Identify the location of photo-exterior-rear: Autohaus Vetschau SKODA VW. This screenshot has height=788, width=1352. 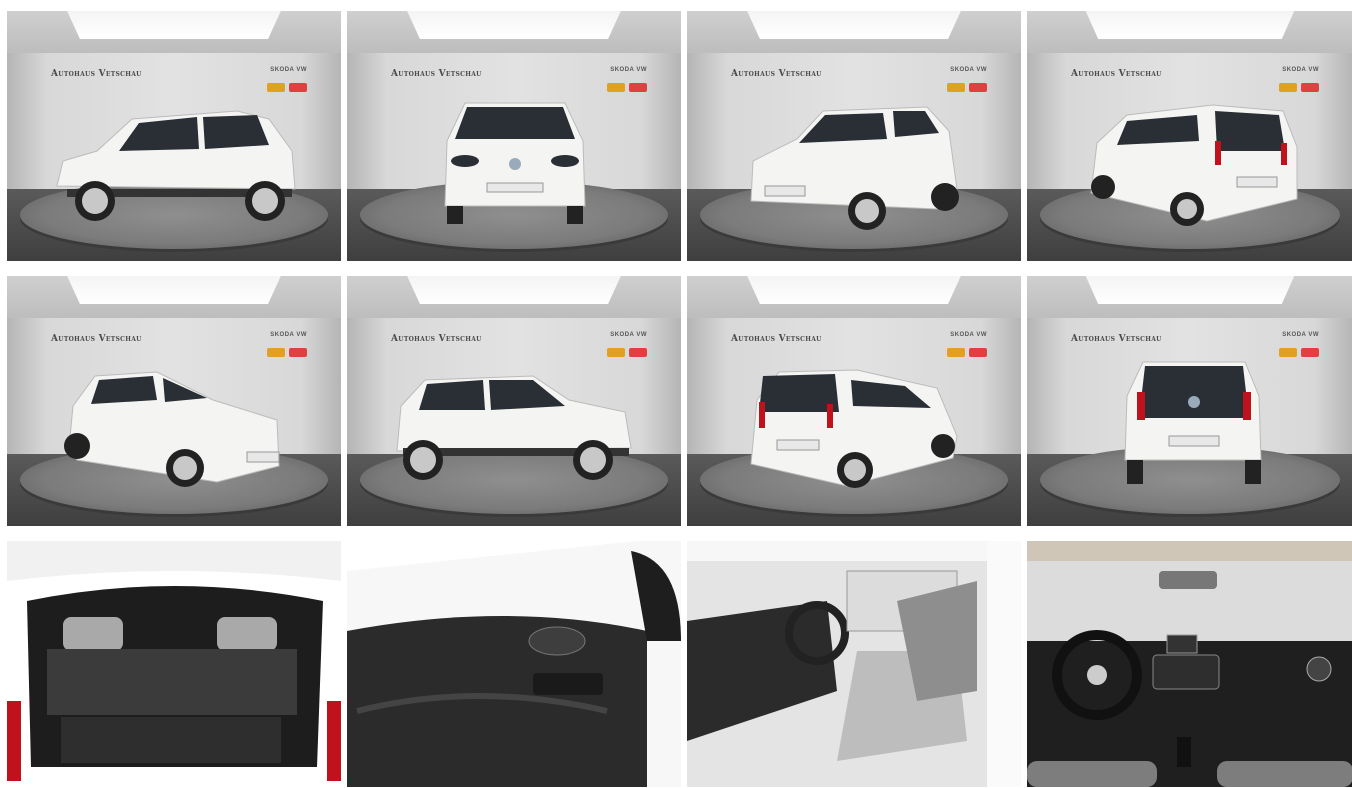
(1189, 401).